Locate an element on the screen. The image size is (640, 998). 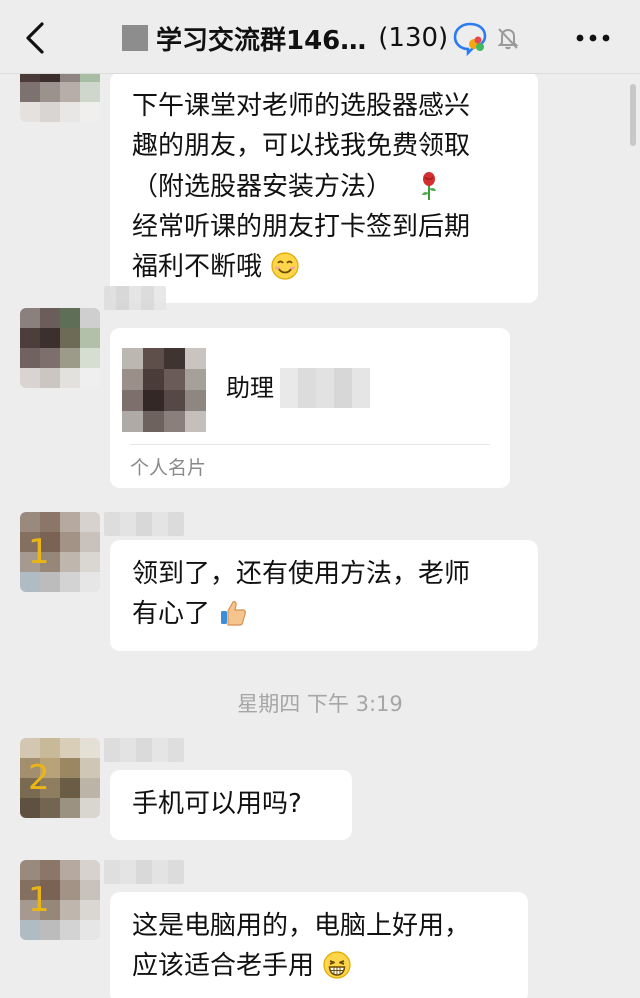
message-text-line: 下午课堂对老师的选股器感兴 is located at coordinates (301, 106).